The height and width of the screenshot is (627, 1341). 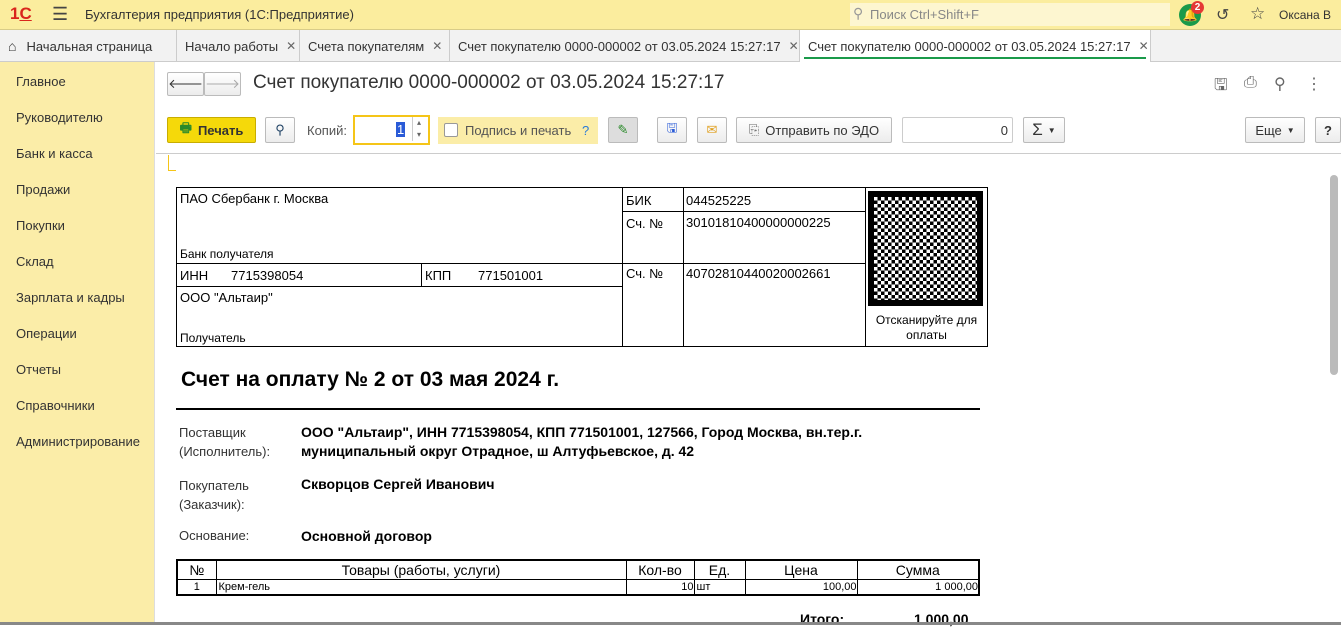 What do you see at coordinates (1275, 130) in the screenshot?
I see `more-button: Еще ▼` at bounding box center [1275, 130].